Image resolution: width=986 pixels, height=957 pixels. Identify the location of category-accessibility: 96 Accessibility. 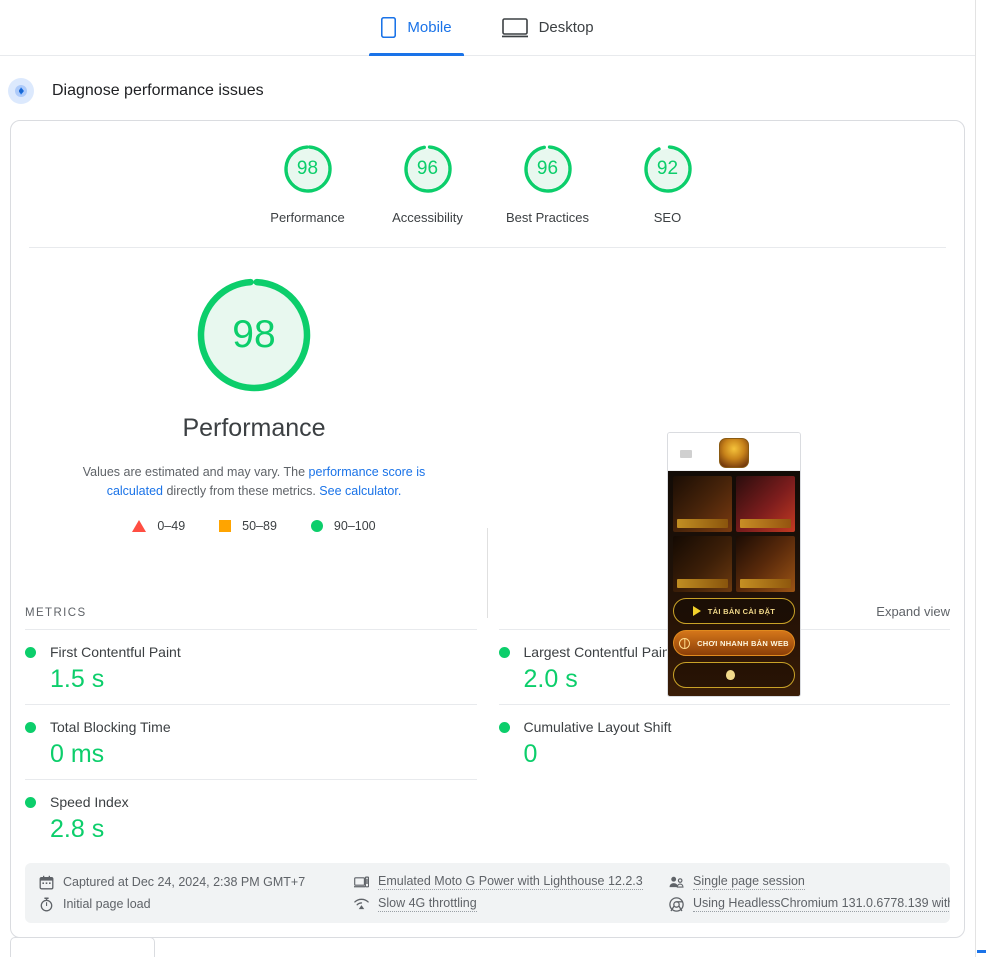
(428, 184).